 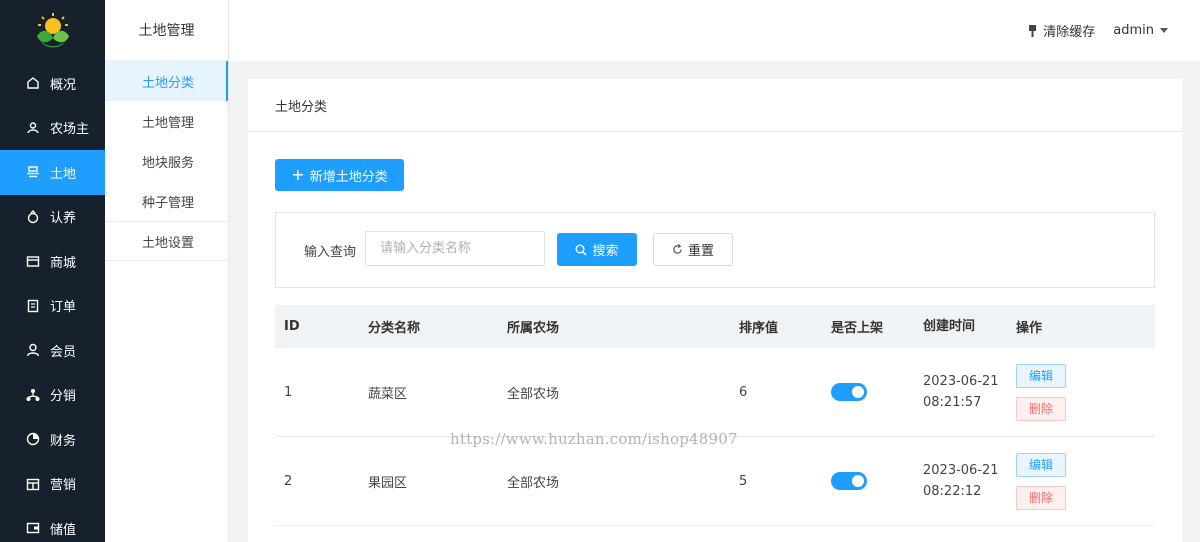 I want to click on sidebar-item-label: 订单, so click(x=63, y=308).